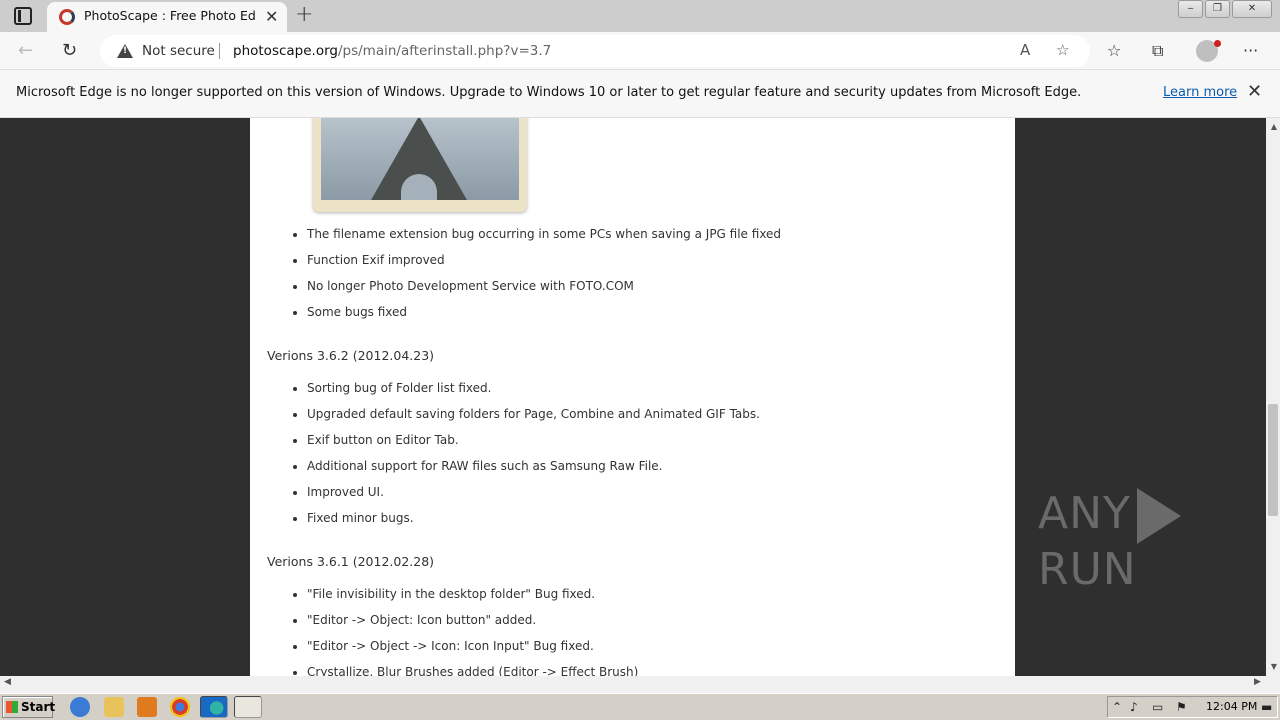 This screenshot has width=1280, height=720. Describe the element at coordinates (1087, 569) in the screenshot. I see `watermark-right: RUN` at that location.